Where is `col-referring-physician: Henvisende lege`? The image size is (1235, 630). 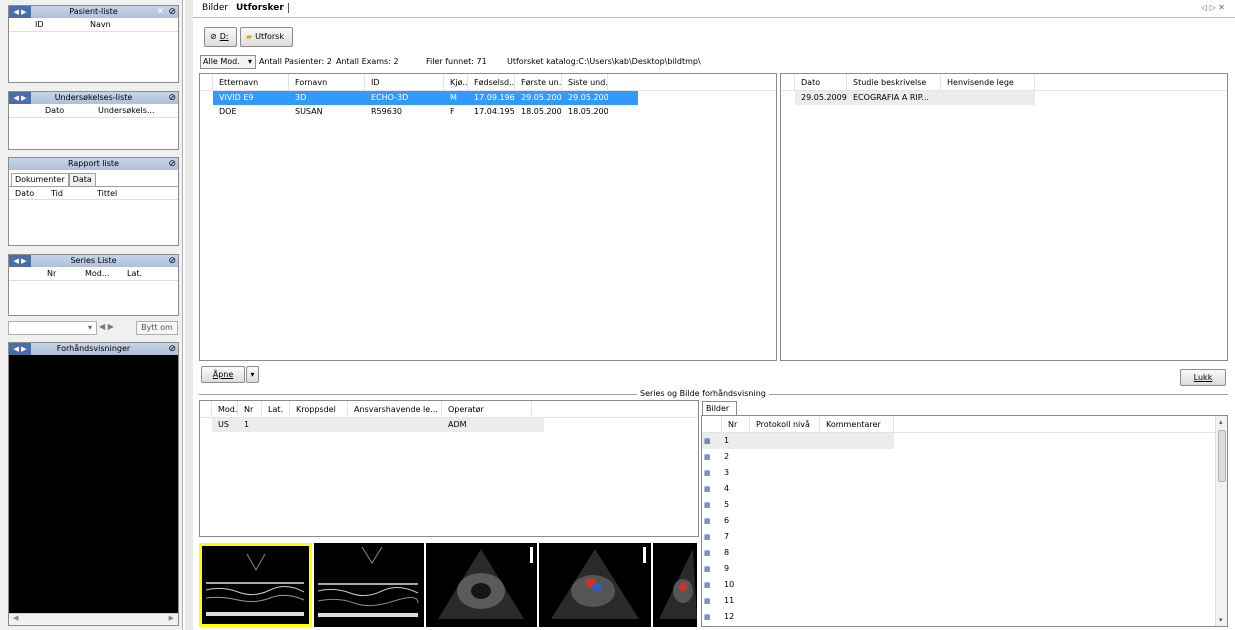
col-referring-physician: Henvisende lege is located at coordinates (988, 82).